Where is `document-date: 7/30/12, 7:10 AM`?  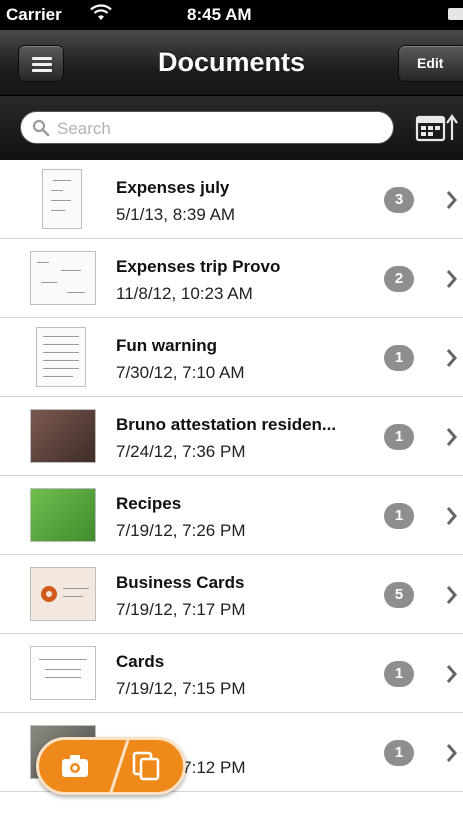 document-date: 7/30/12, 7:10 AM is located at coordinates (180, 372).